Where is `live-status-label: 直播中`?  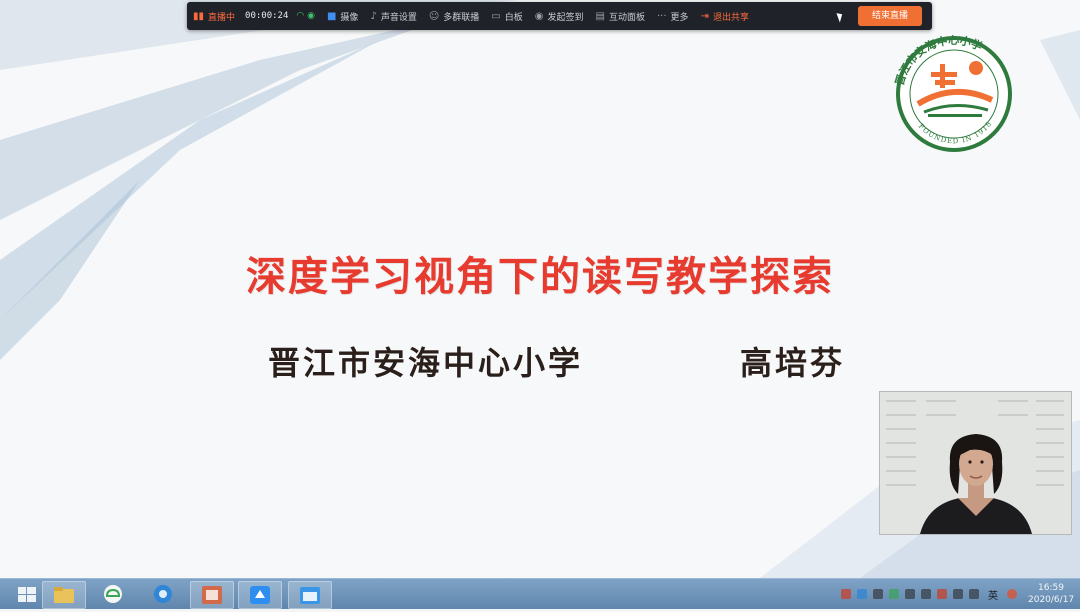
live-status-label: 直播中 is located at coordinates (222, 17).